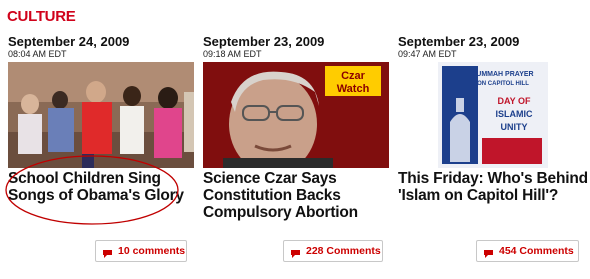  Describe the element at coordinates (37, 54) in the screenshot. I see `article-time: 08:04 AM EDT` at that location.